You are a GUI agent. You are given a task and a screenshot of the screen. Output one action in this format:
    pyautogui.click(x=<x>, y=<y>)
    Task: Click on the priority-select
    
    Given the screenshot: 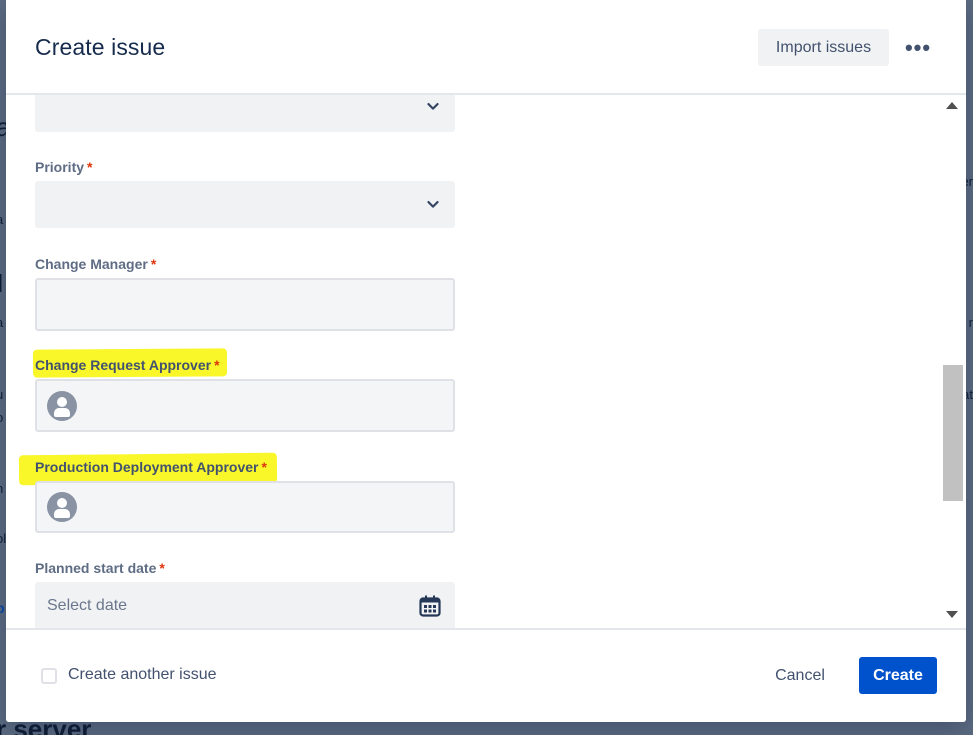 What is the action you would take?
    pyautogui.click(x=245, y=204)
    